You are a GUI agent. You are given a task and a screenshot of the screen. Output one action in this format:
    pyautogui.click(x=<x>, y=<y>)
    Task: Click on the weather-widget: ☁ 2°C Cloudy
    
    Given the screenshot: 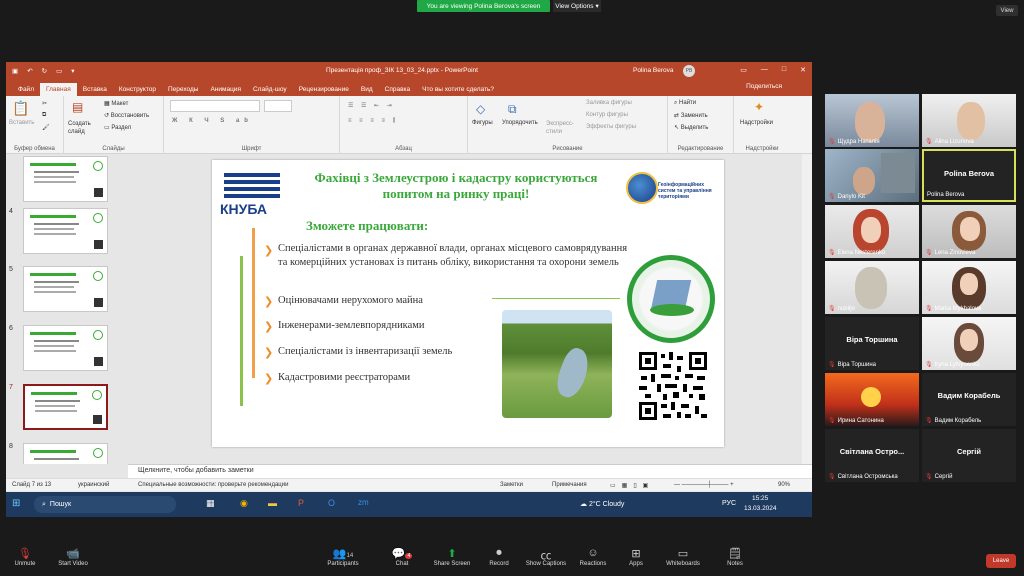 What is the action you would take?
    pyautogui.click(x=602, y=504)
    